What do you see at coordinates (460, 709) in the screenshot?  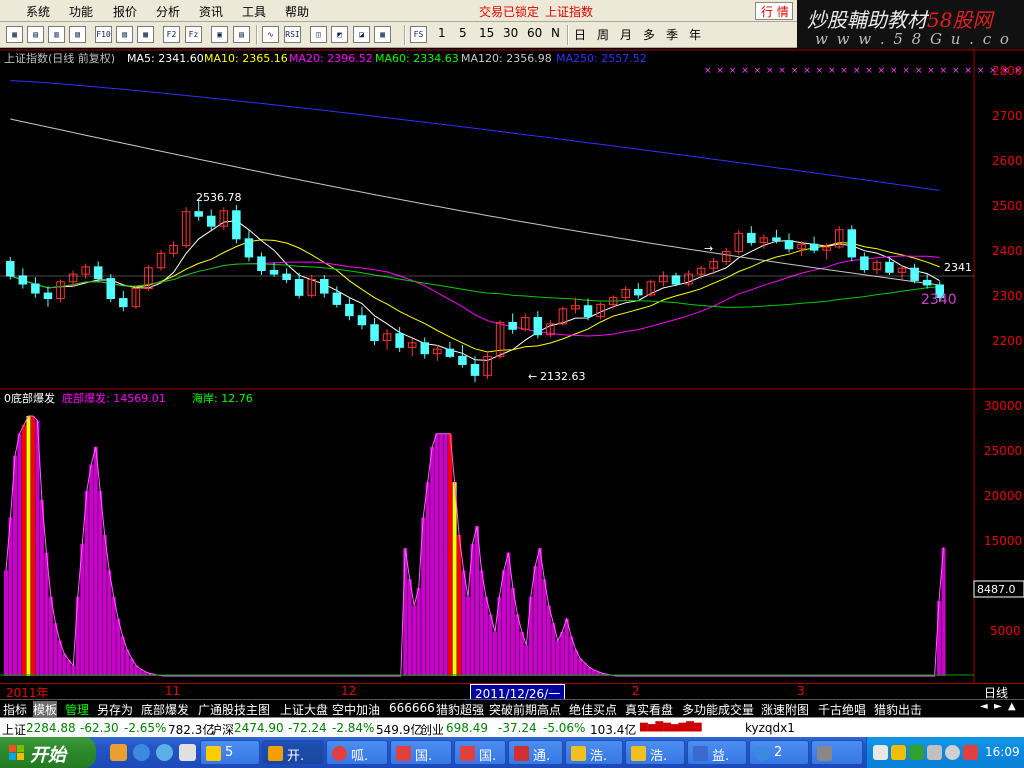 I see `tab-leopard-strong: 猎豹超强` at bounding box center [460, 709].